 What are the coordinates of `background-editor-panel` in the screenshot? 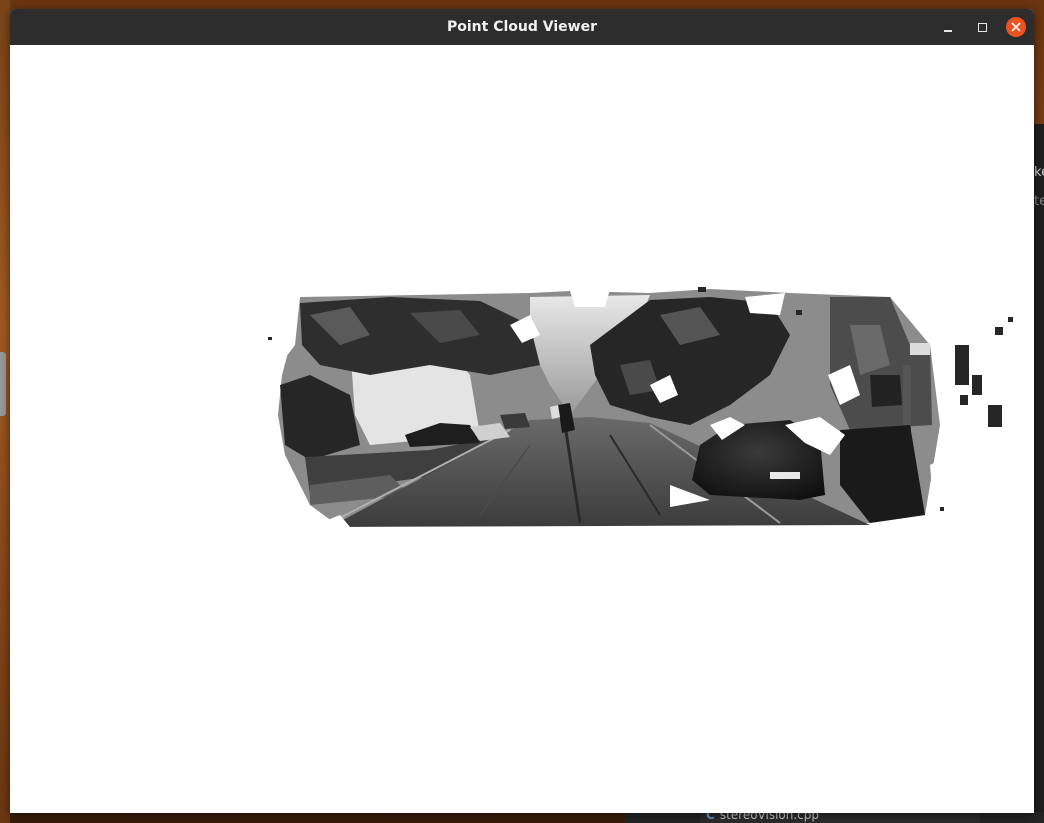 It's located at (1039, 473).